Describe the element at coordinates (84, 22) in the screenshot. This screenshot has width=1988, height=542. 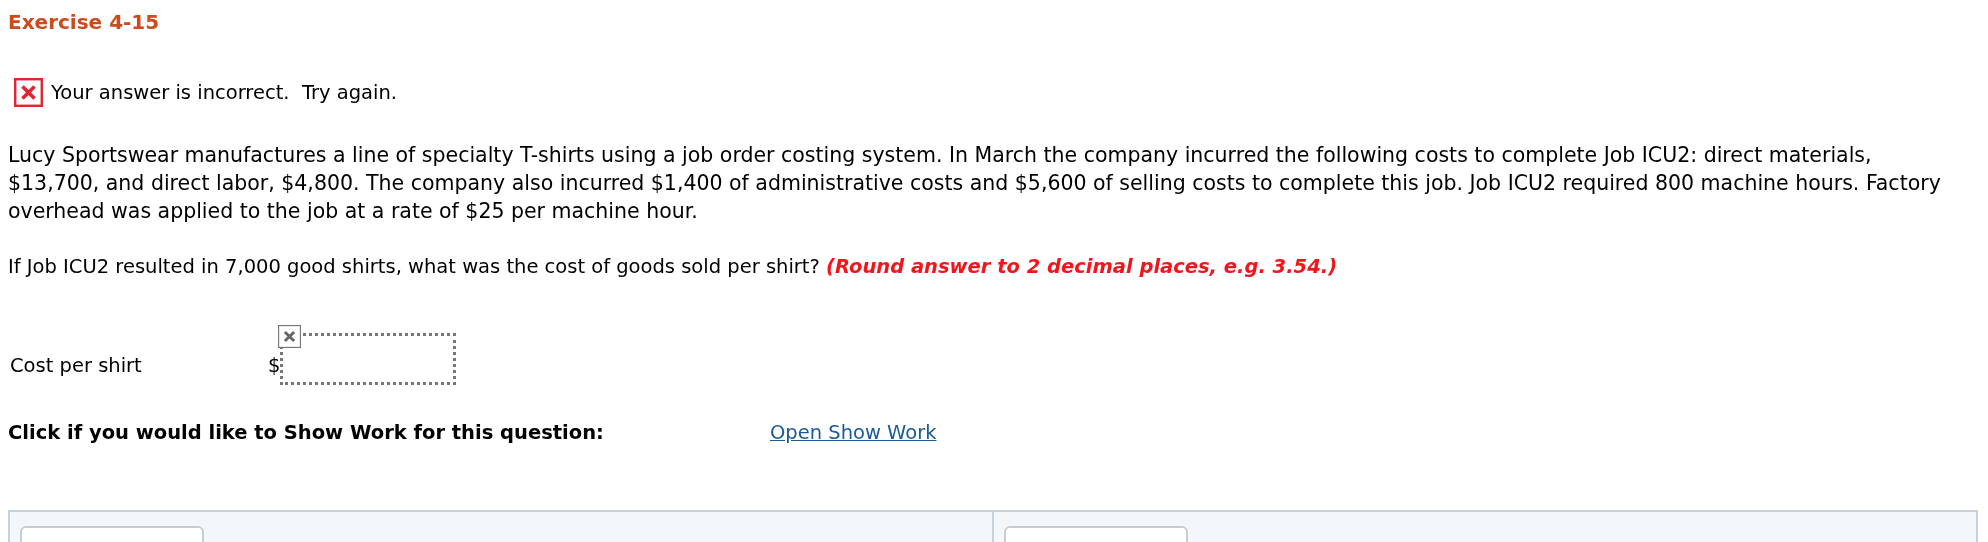
I see `exercise-title: Exercise 4-15` at that location.